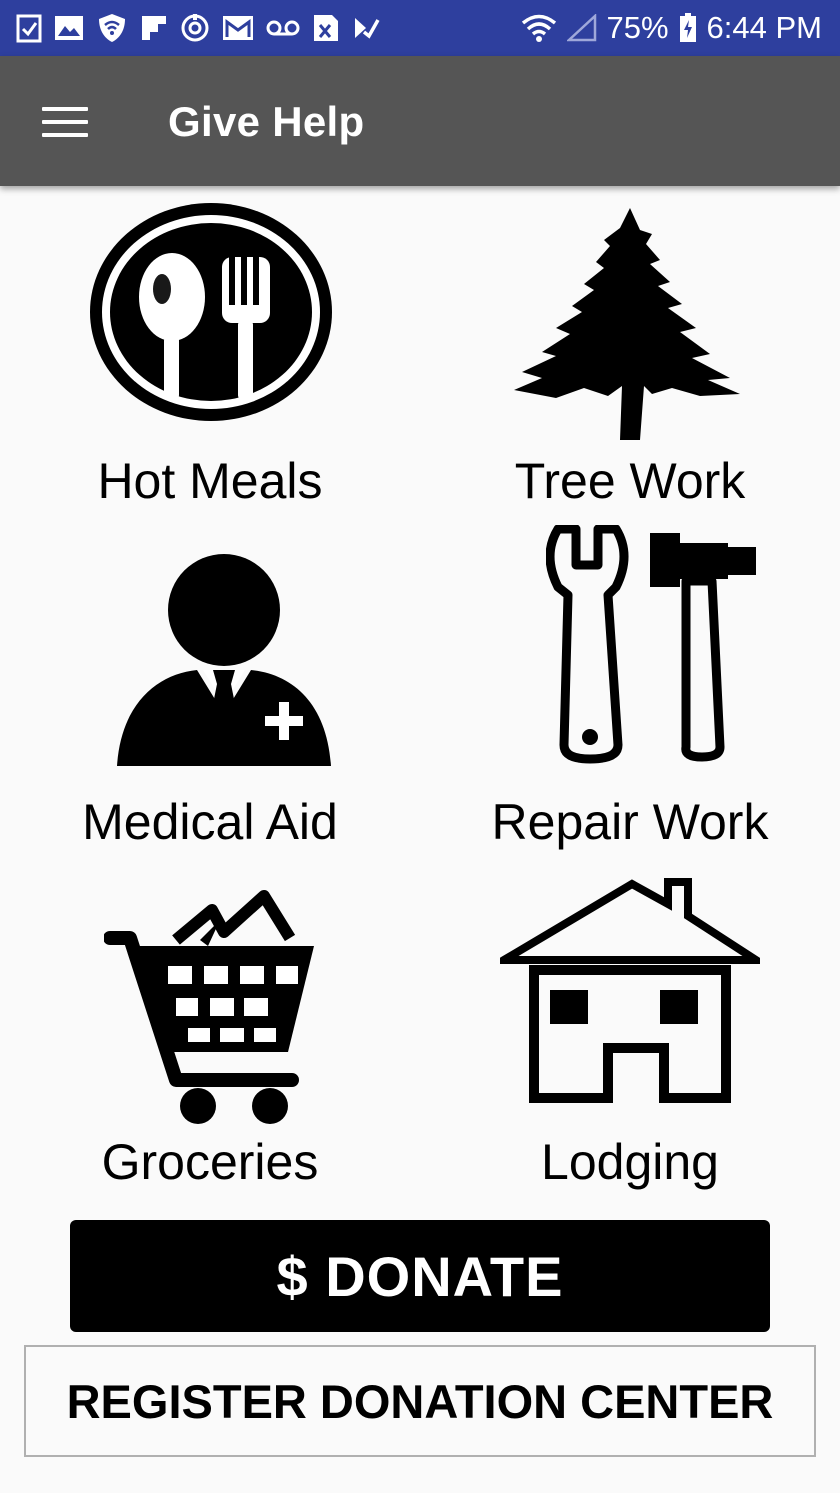  I want to click on page-title: Give Help, so click(266, 121).